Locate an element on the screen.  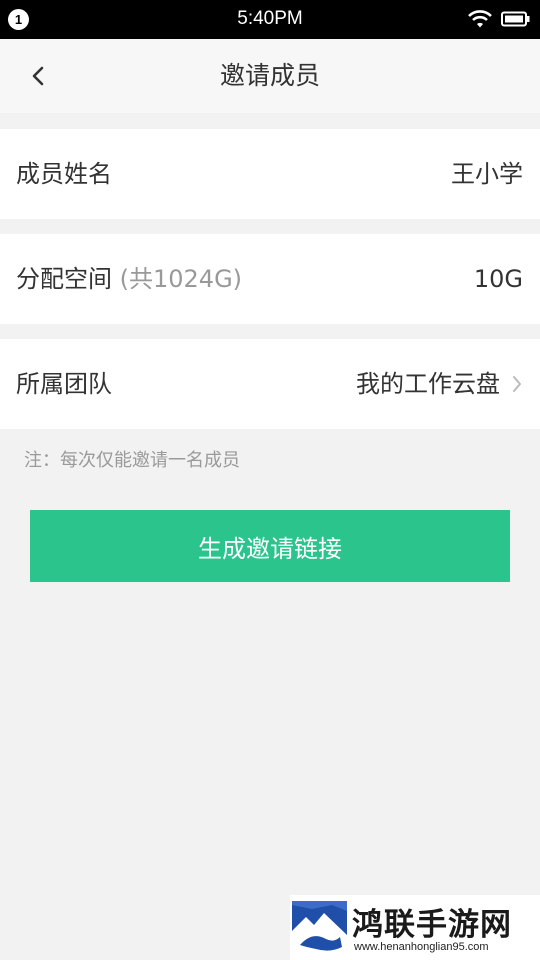
space-value: 10G is located at coordinates (498, 279).